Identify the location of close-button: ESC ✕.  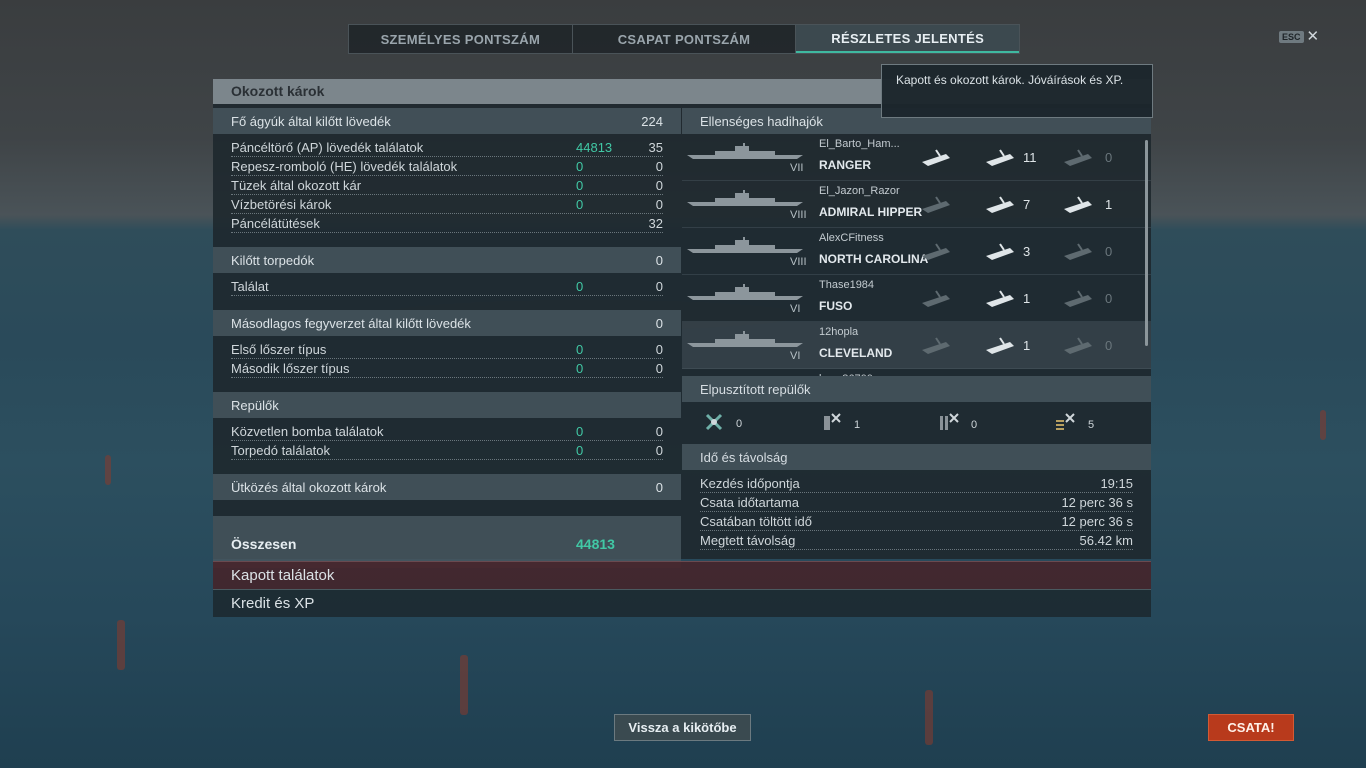
(1299, 36).